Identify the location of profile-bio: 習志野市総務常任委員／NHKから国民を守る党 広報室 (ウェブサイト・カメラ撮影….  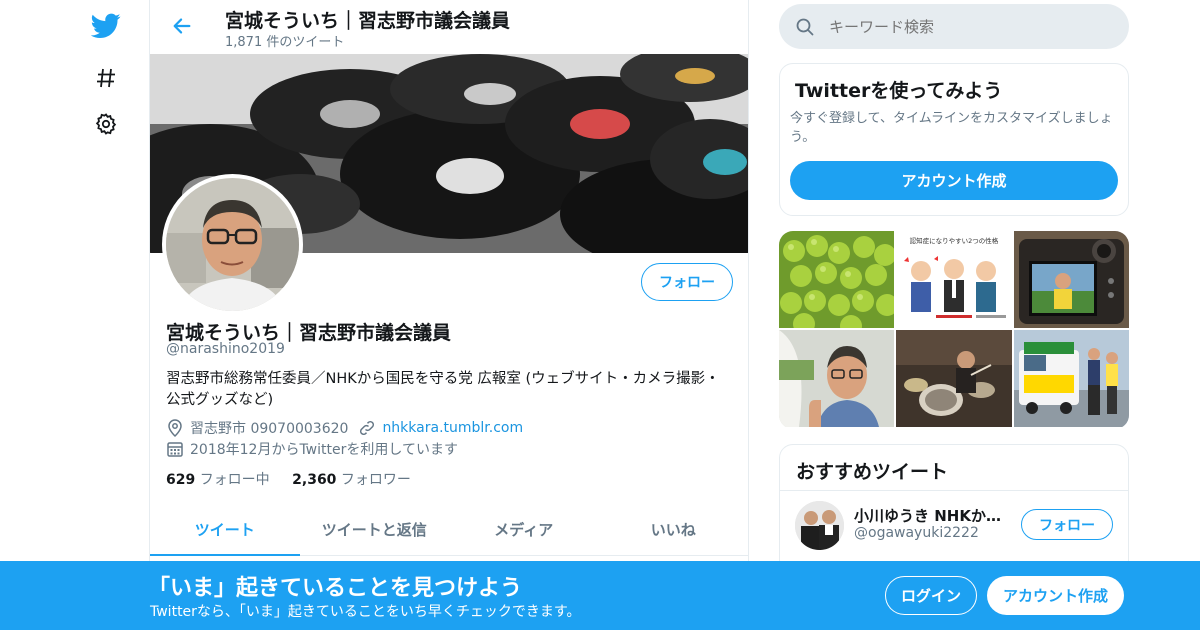
(443, 389).